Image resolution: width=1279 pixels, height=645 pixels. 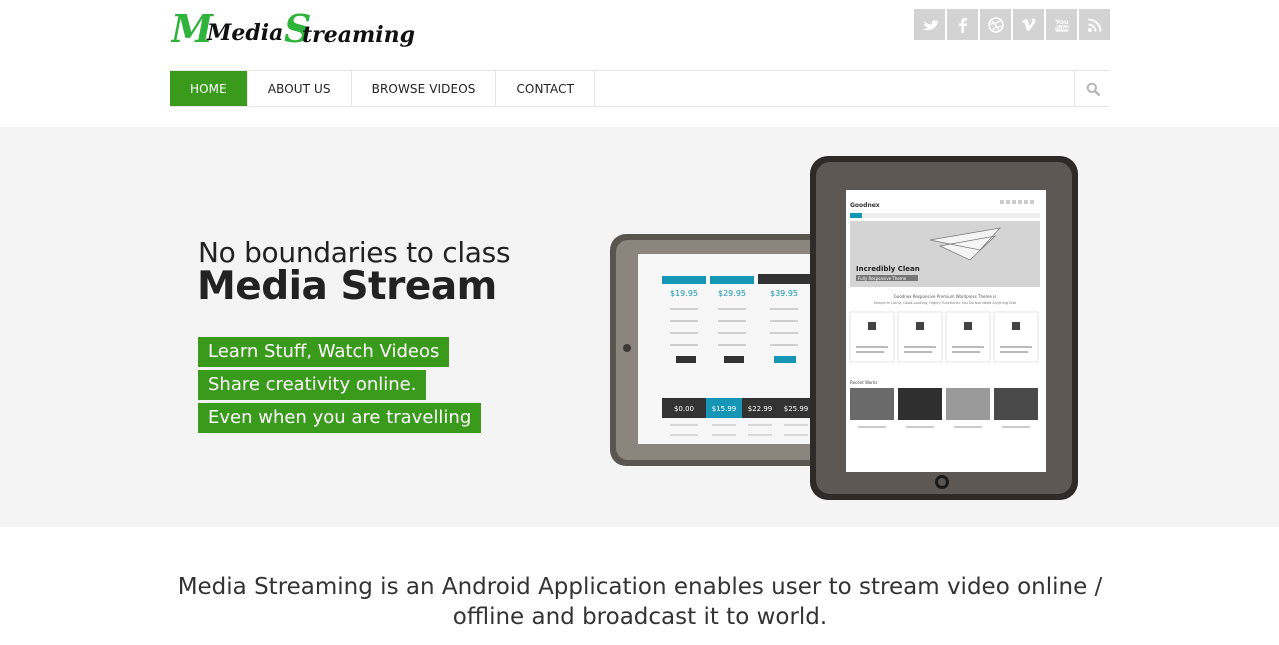 What do you see at coordinates (784, 293) in the screenshot?
I see `price-back-3: $39.95` at bounding box center [784, 293].